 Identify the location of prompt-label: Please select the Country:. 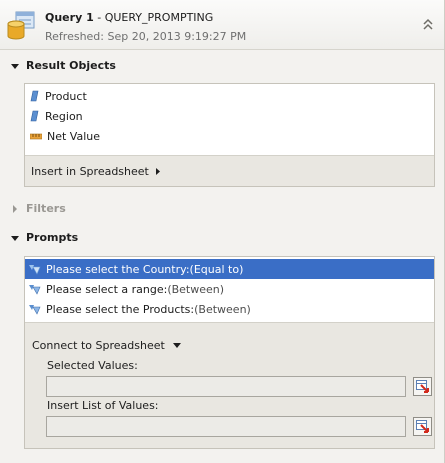
(118, 269).